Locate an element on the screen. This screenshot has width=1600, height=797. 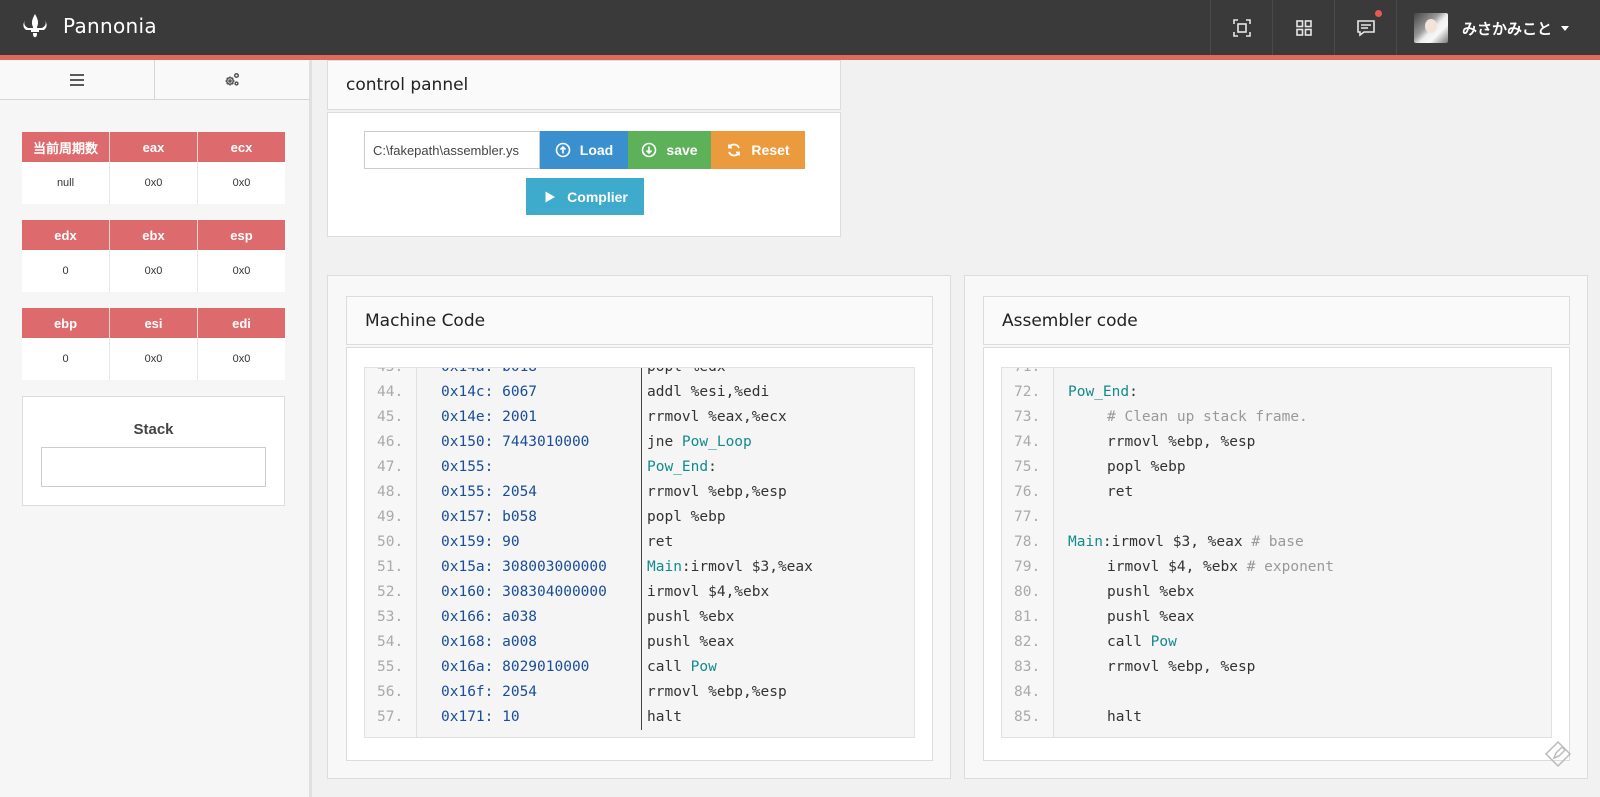
upload-circle-icon is located at coordinates (563, 150).